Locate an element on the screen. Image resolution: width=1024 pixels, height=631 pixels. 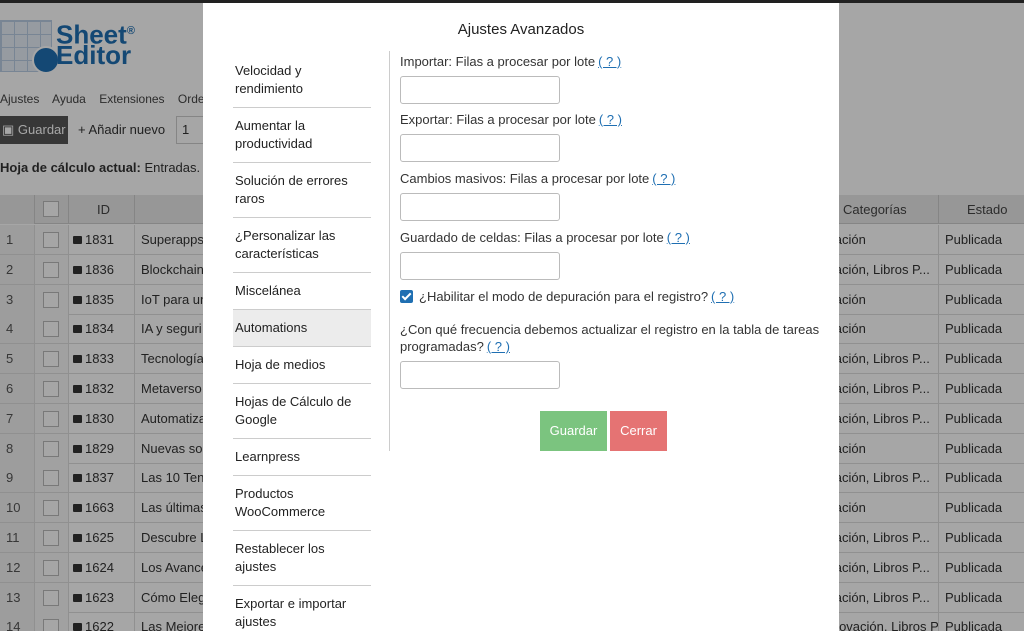
sidebar-item-exportar: Exportar e importar ajustes is located at coordinates (302, 608).